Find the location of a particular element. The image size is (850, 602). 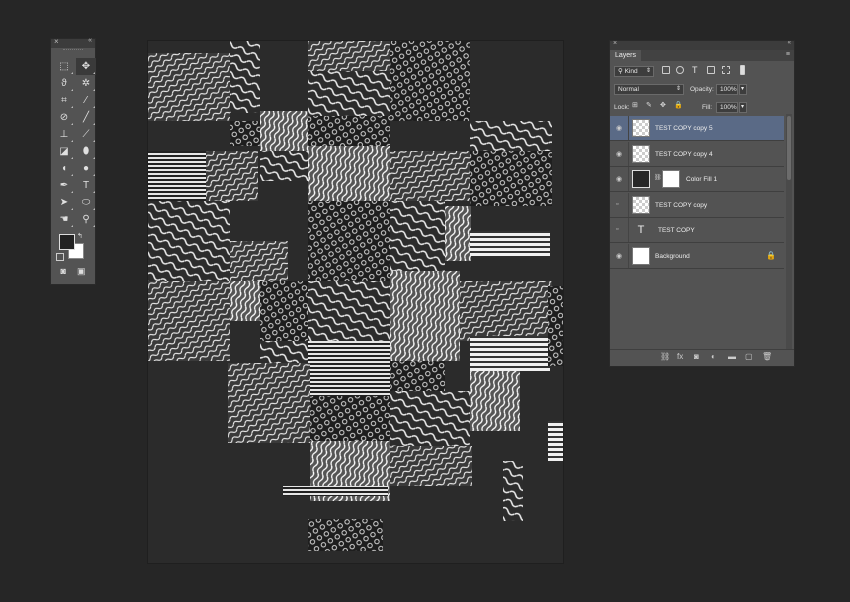

eraser-icon: ◪ is located at coordinates (64, 151).